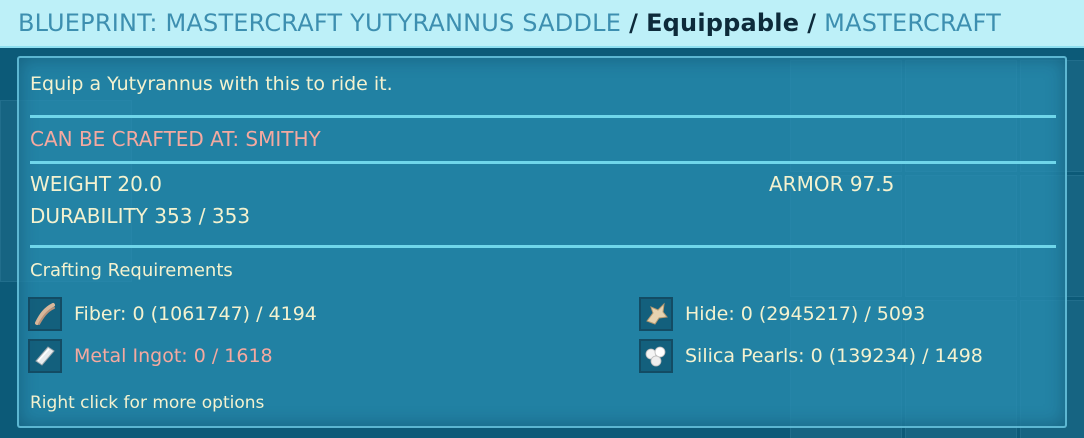  Describe the element at coordinates (912, 23) in the screenshot. I see `item-quality: MASTERCRAFT` at that location.